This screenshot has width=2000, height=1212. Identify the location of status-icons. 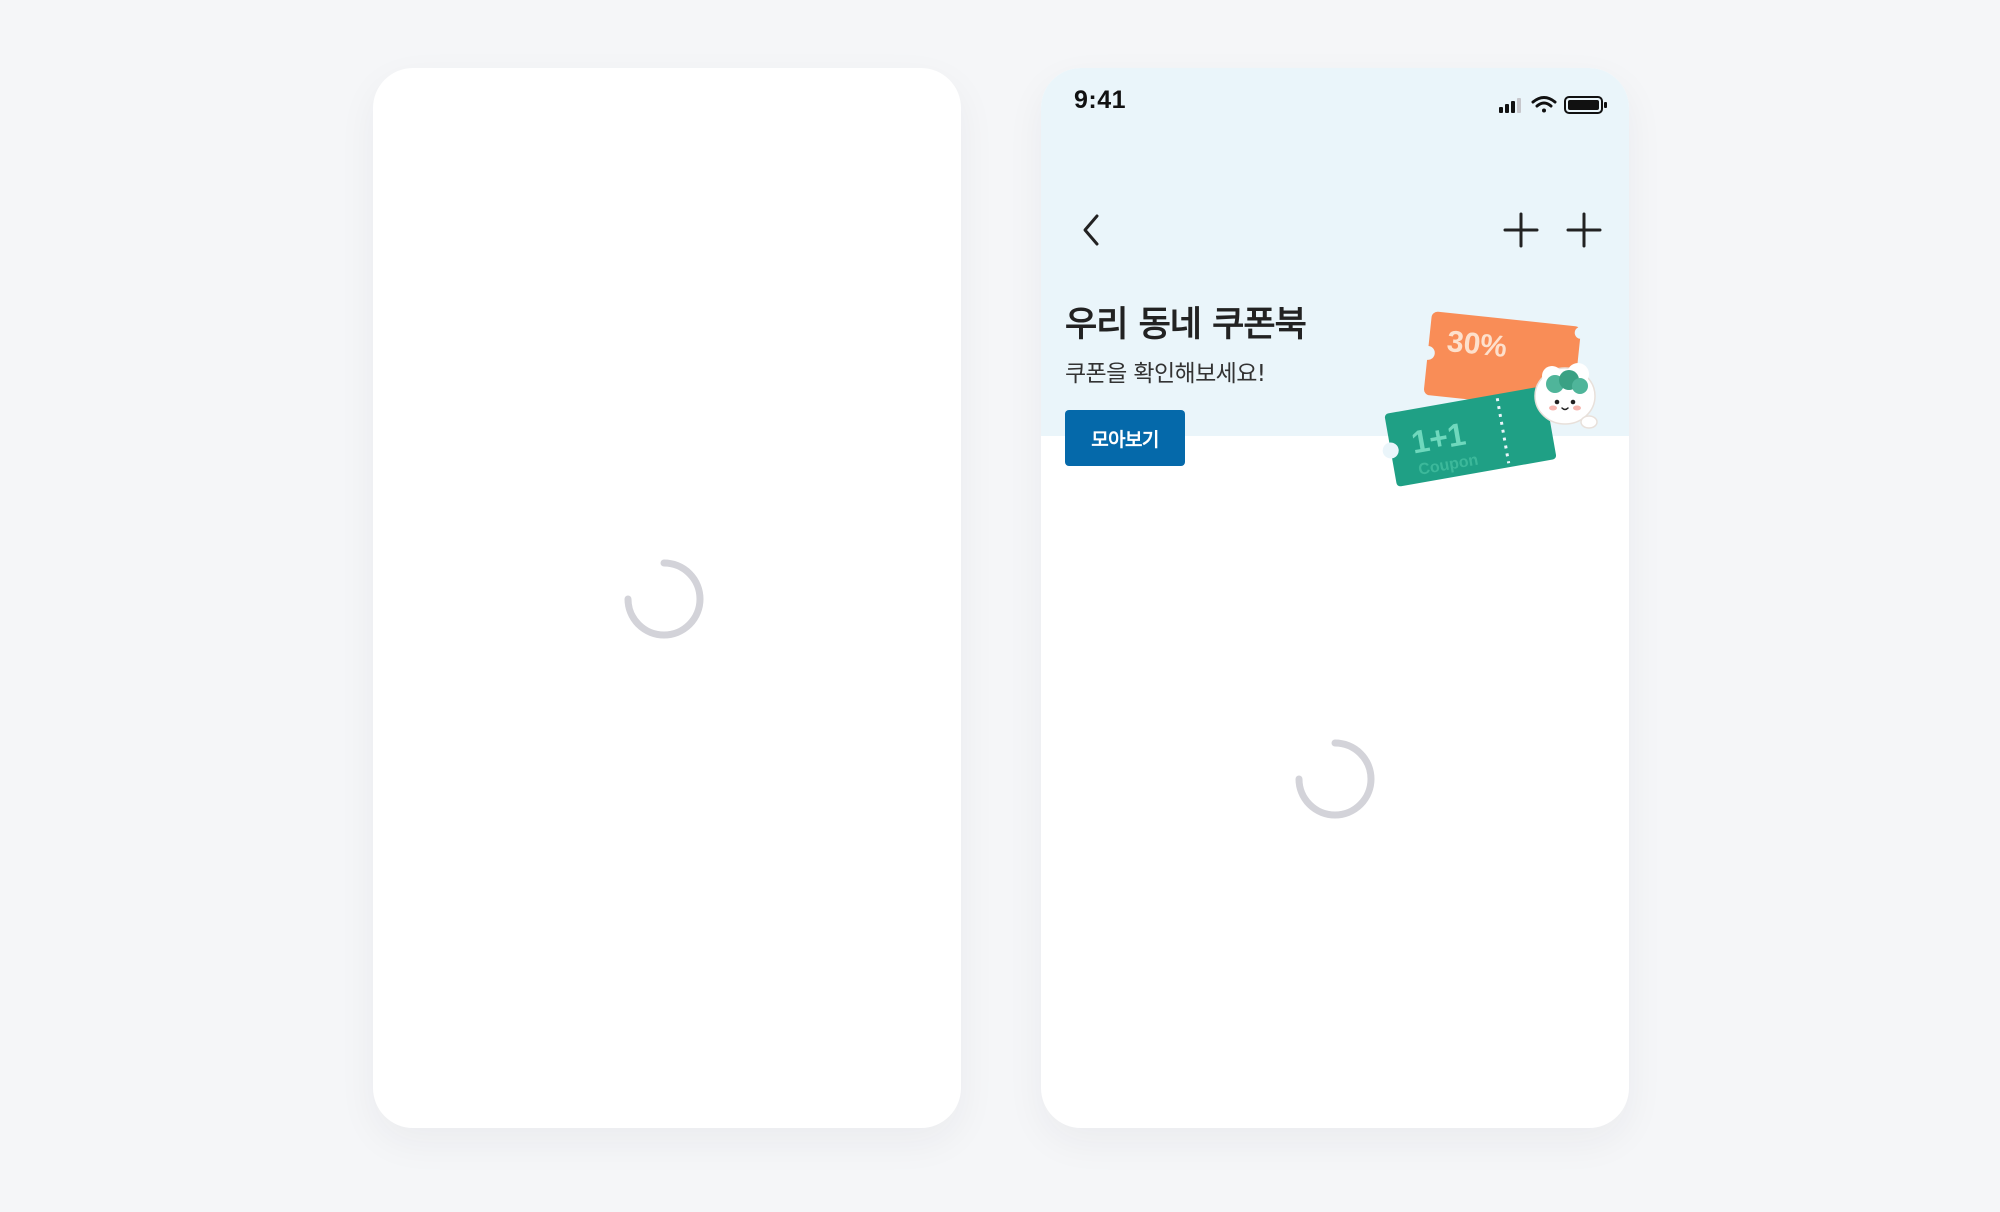
(1553, 105).